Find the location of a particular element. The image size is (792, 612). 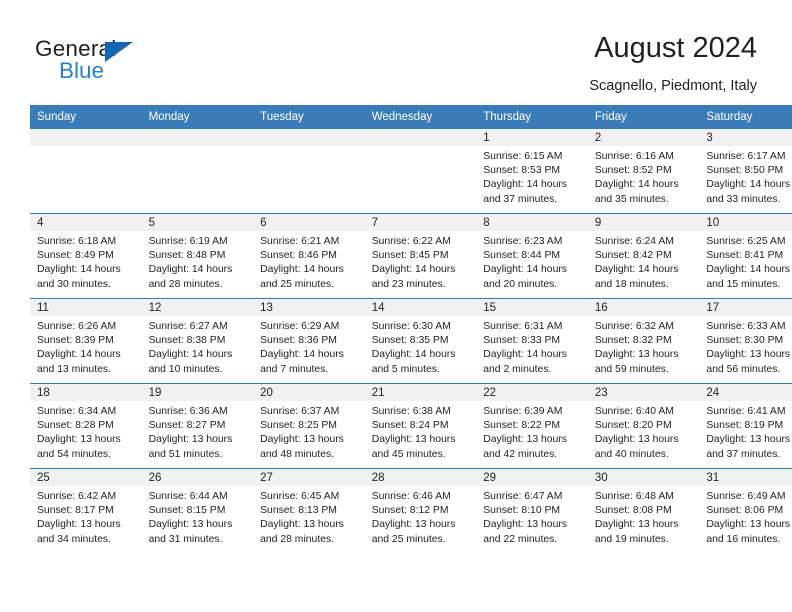

sunset-text: Sunset: 8:49 PM is located at coordinates (75, 256).